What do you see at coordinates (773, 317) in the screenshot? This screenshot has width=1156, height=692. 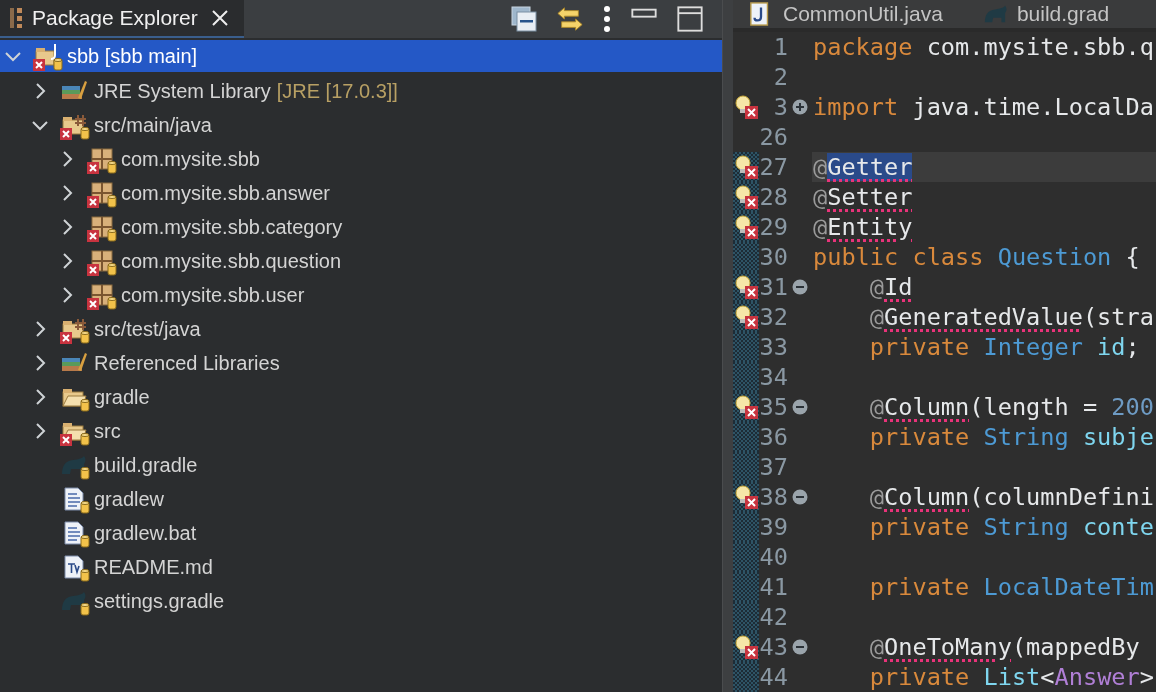 I see `line-number: 32` at bounding box center [773, 317].